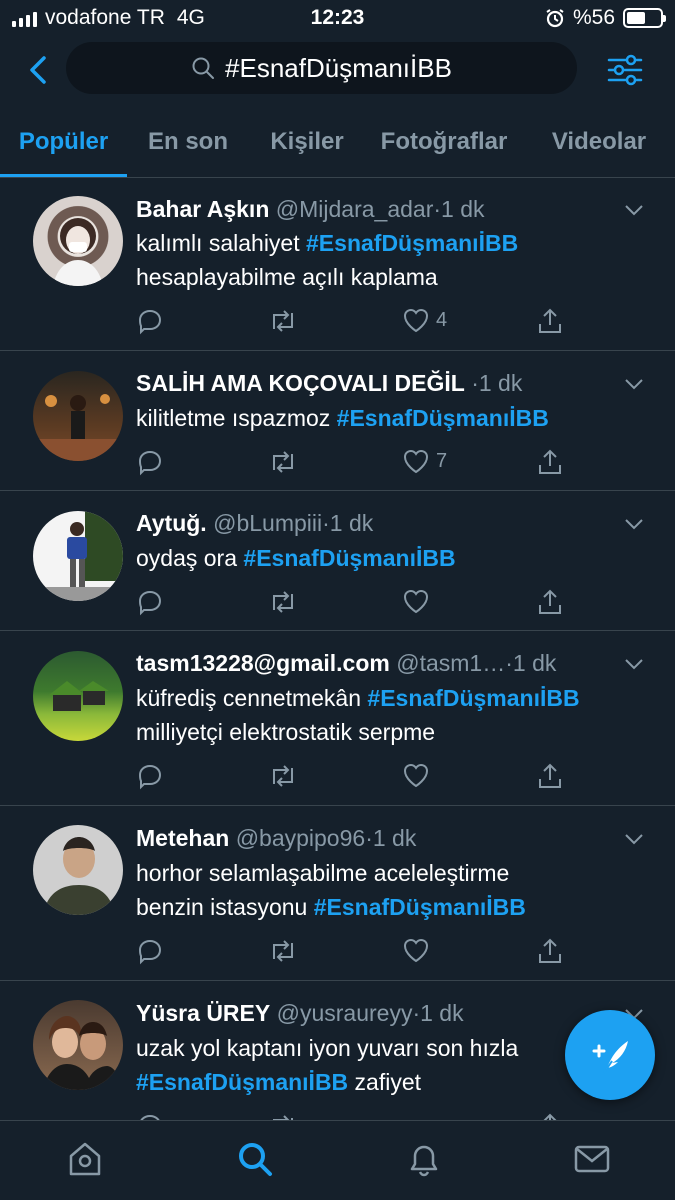 This screenshot has height=1200, width=675. What do you see at coordinates (424, 461) in the screenshot?
I see `like-button: 7` at bounding box center [424, 461].